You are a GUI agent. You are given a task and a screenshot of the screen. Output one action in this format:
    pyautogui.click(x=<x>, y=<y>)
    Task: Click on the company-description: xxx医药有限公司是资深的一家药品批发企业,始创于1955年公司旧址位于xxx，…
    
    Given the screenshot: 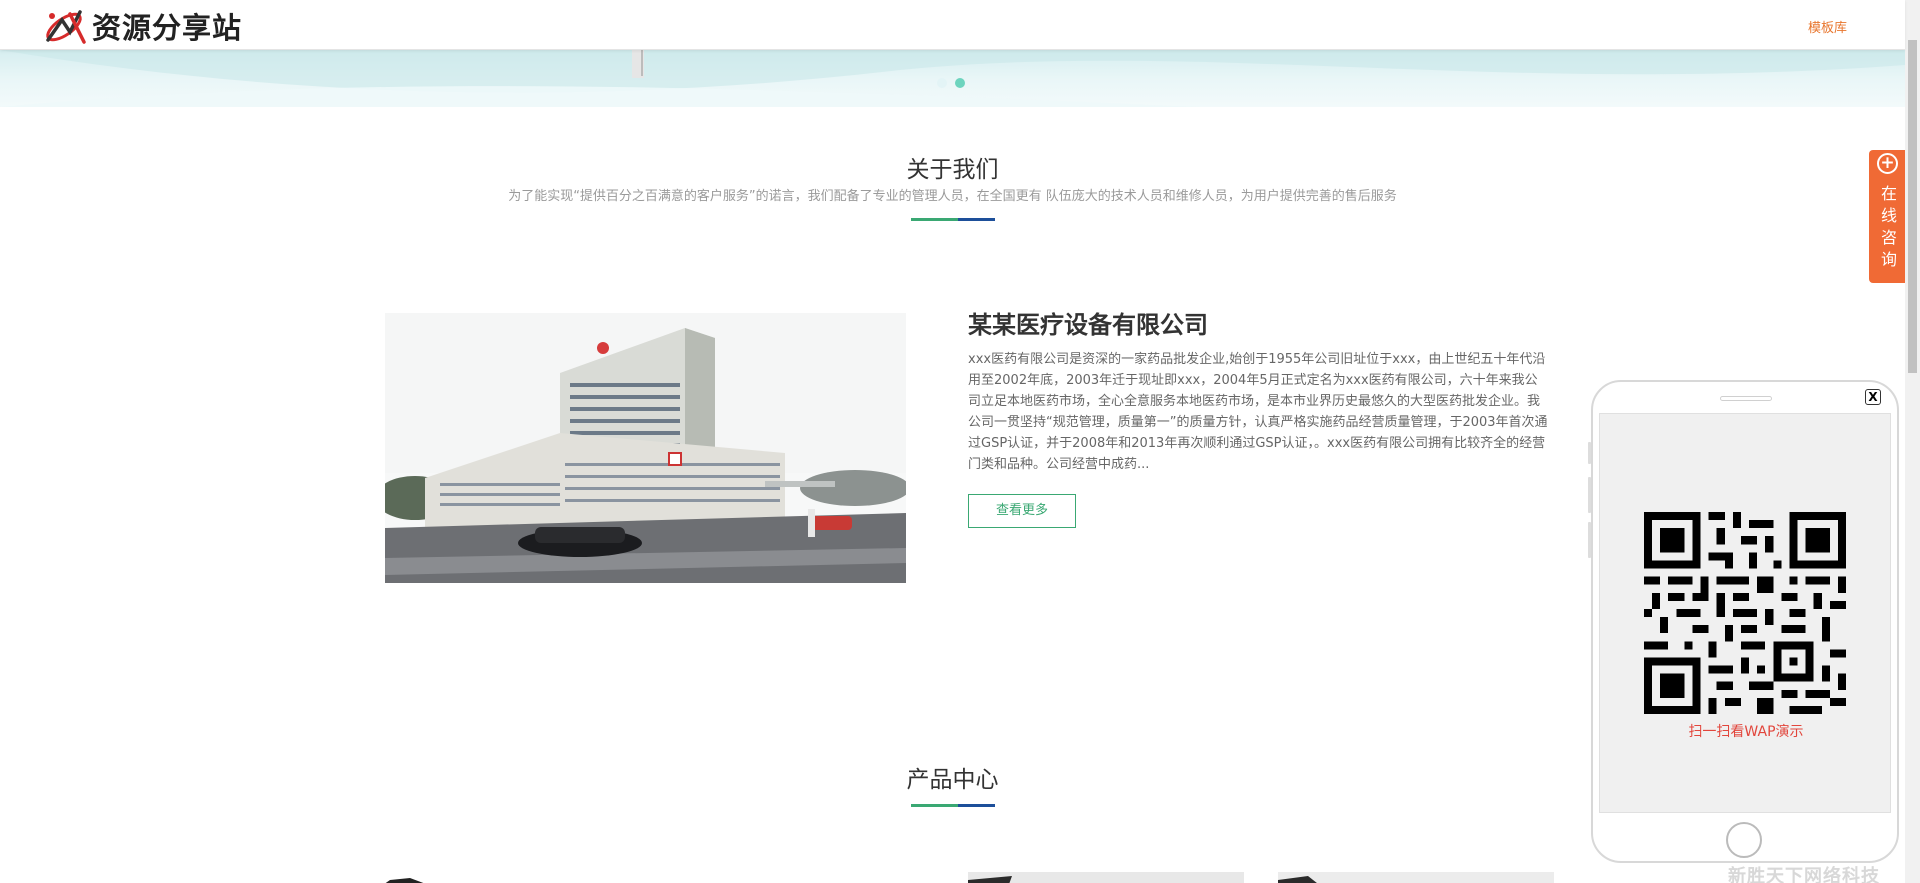 What is the action you would take?
    pyautogui.click(x=1258, y=412)
    